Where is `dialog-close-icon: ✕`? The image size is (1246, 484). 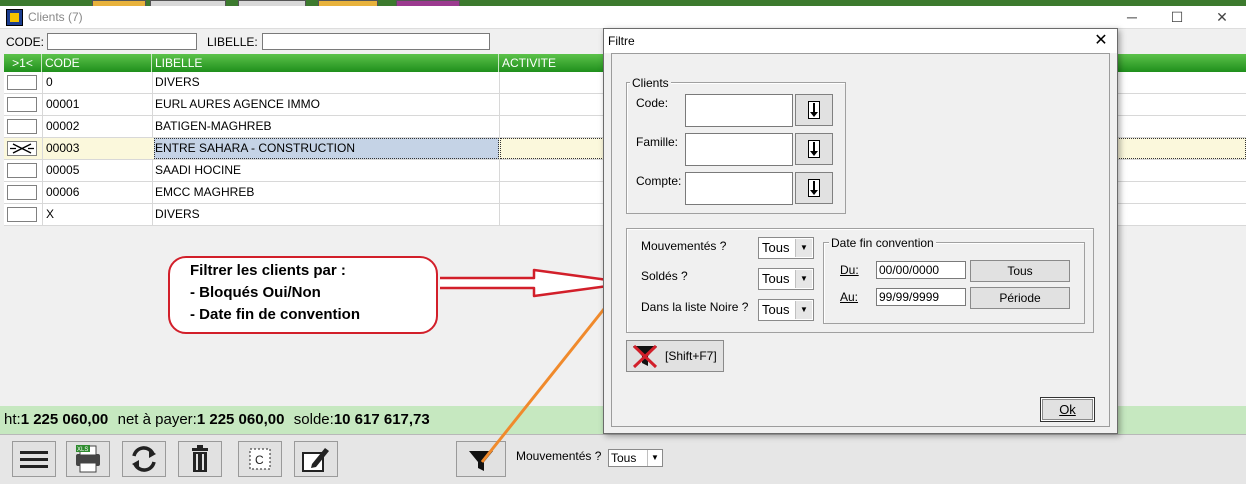
dialog-close-icon: ✕ is located at coordinates (1101, 41).